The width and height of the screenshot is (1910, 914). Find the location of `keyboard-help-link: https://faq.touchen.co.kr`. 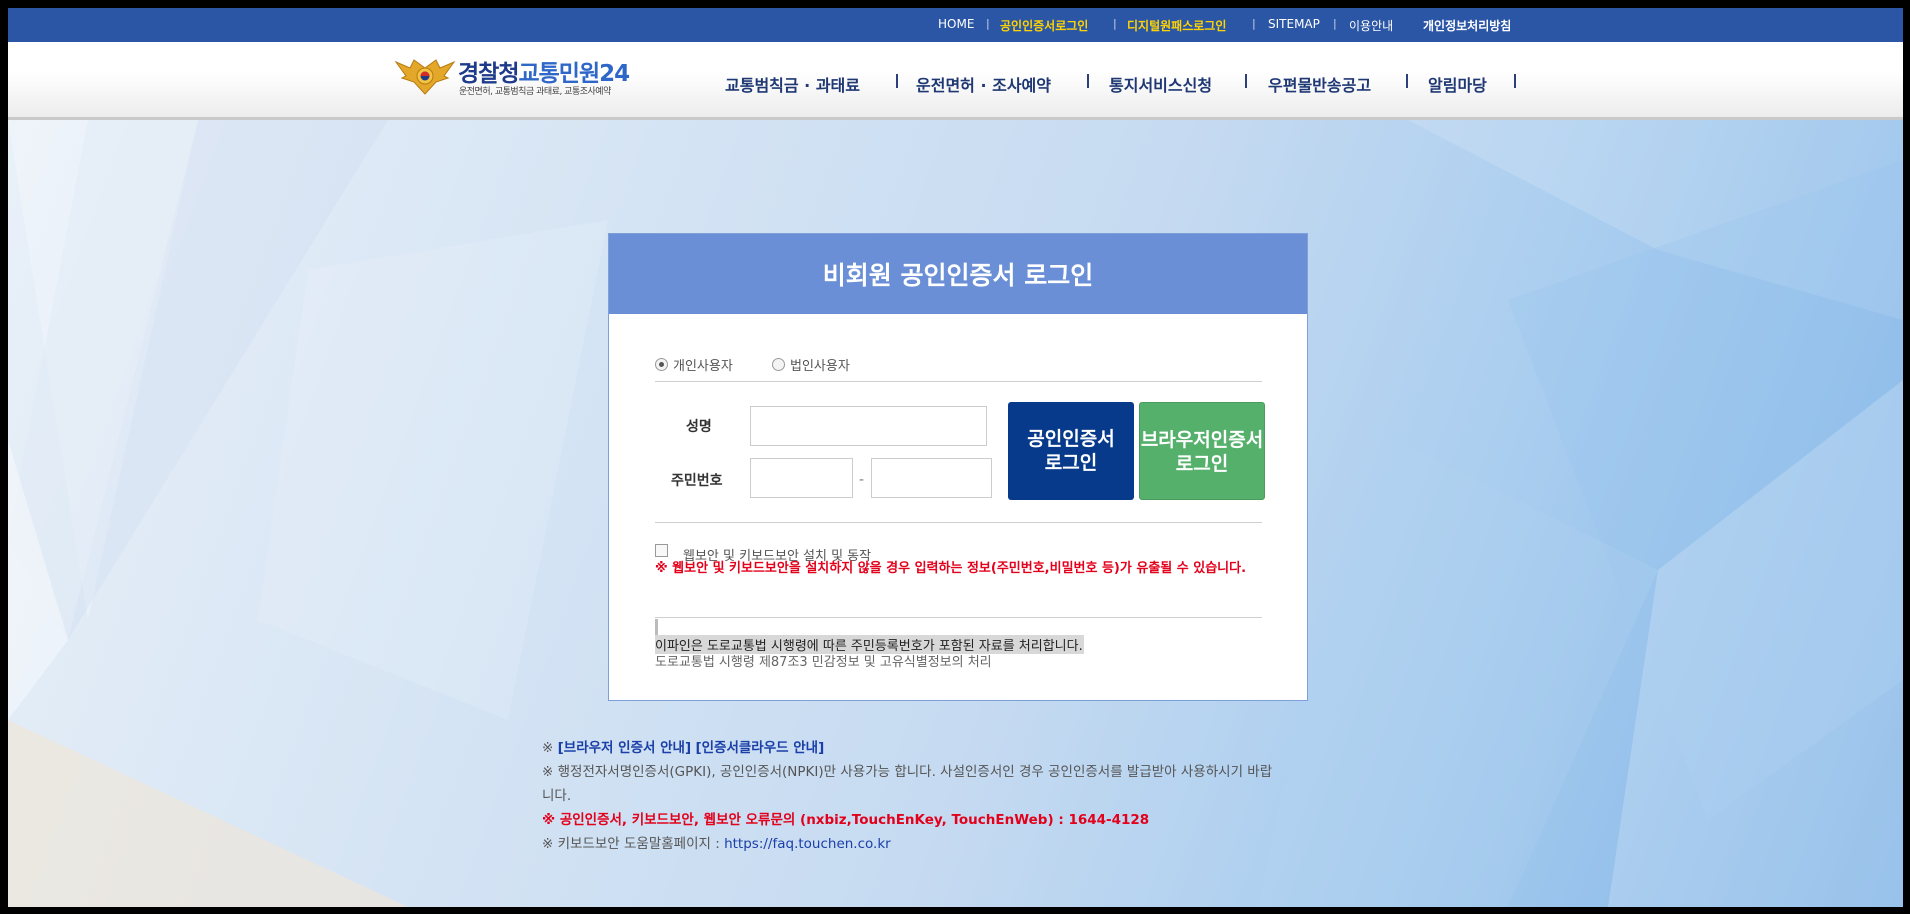

keyboard-help-link: https://faq.touchen.co.kr is located at coordinates (807, 844).